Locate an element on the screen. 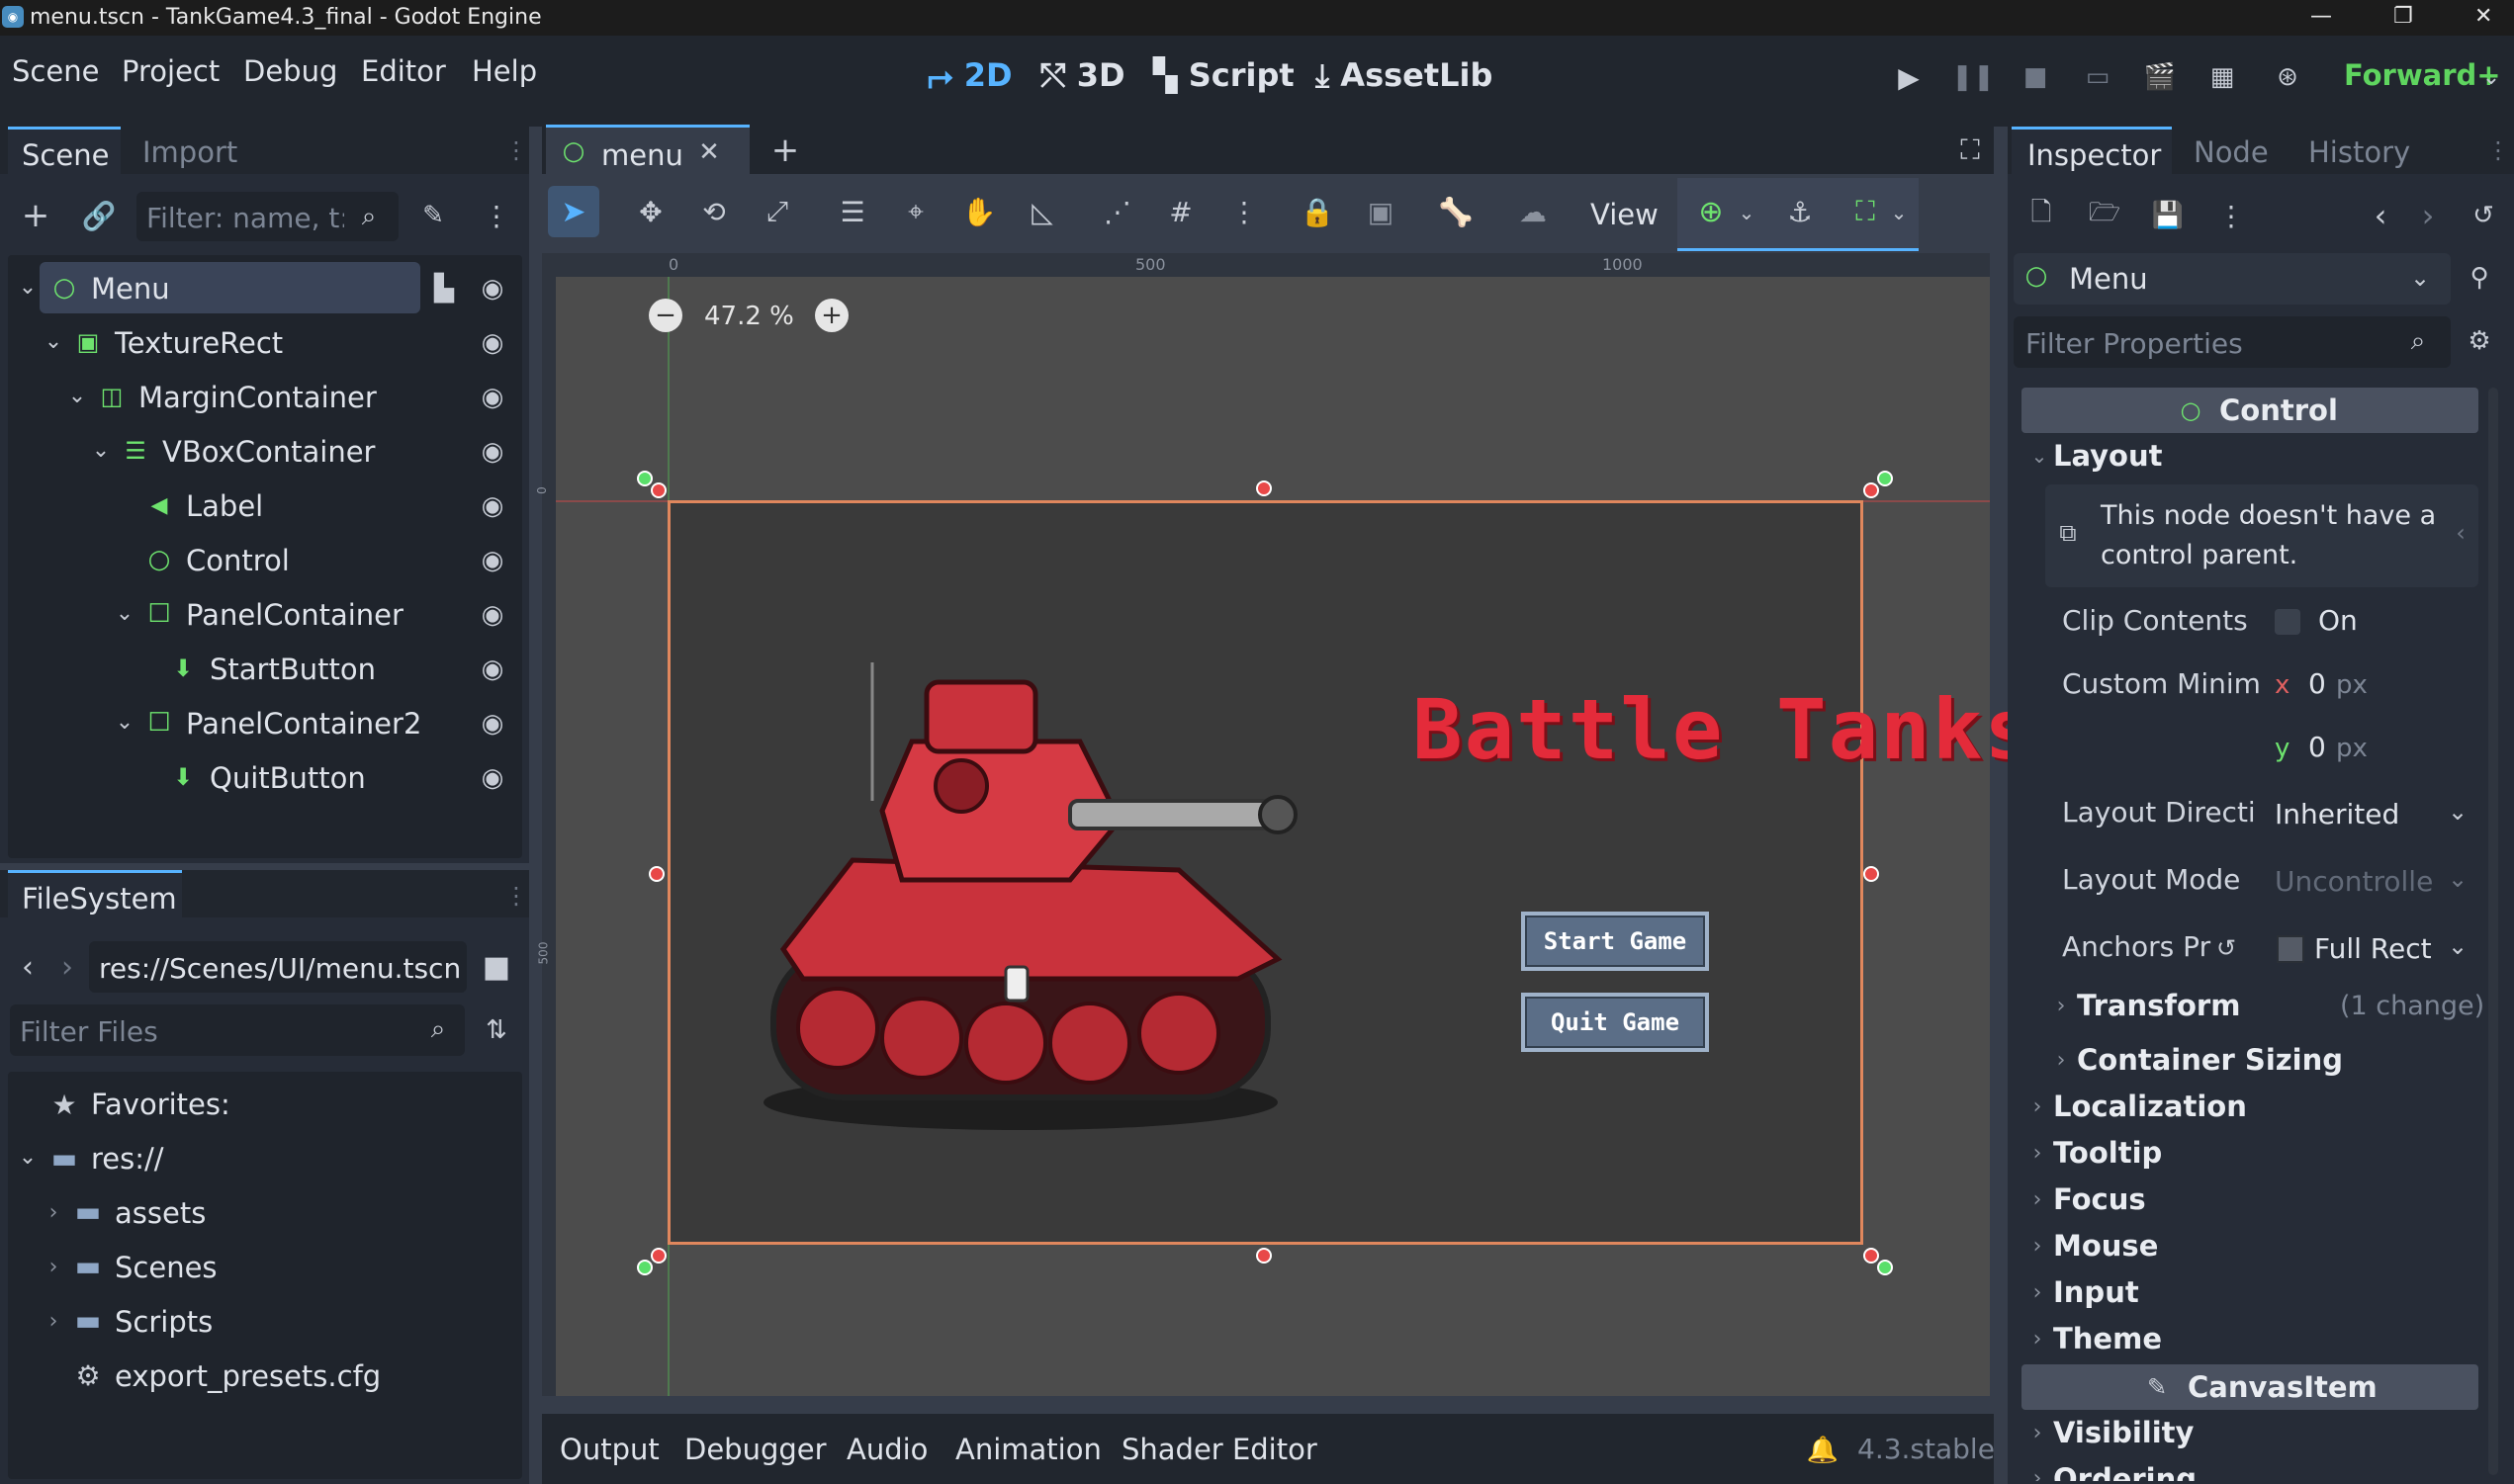 This screenshot has width=2514, height=1484. section-visibility: Visibility is located at coordinates (2123, 1433).